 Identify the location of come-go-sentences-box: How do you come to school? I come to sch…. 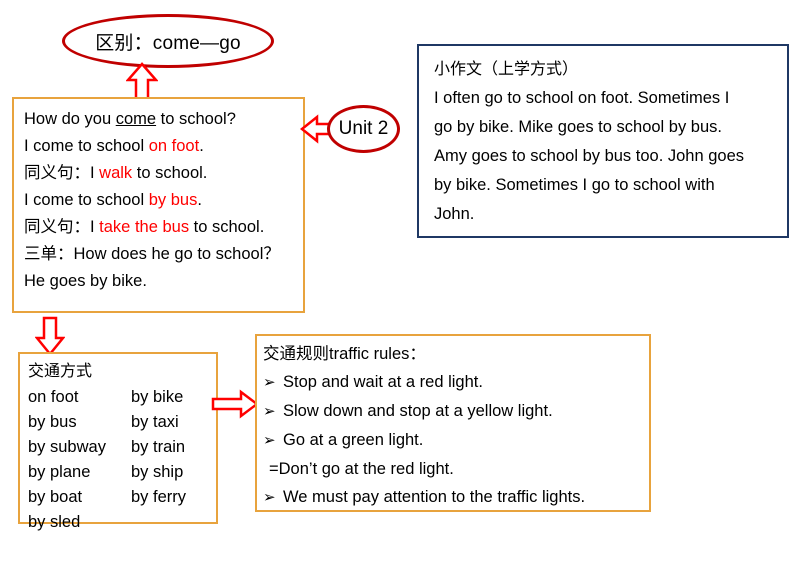
(158, 205).